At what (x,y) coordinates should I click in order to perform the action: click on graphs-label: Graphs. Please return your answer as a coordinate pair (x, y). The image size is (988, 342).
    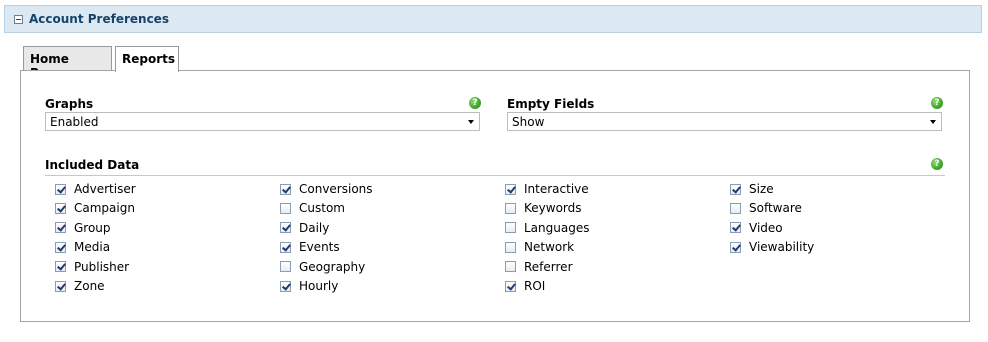
    Looking at the image, I should click on (69, 104).